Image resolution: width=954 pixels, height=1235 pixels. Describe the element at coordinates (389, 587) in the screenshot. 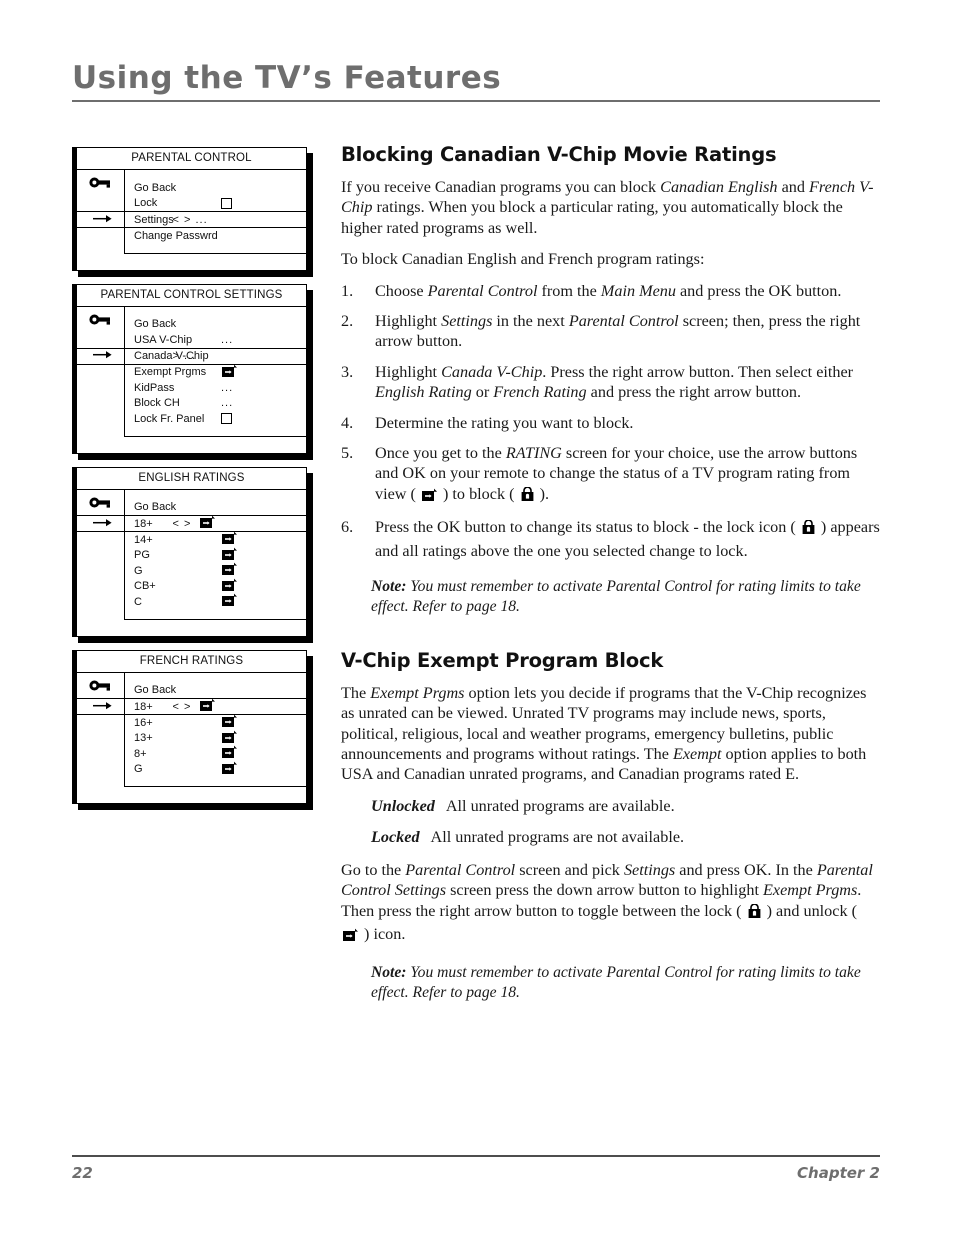

I see `note-label: Note:` at that location.